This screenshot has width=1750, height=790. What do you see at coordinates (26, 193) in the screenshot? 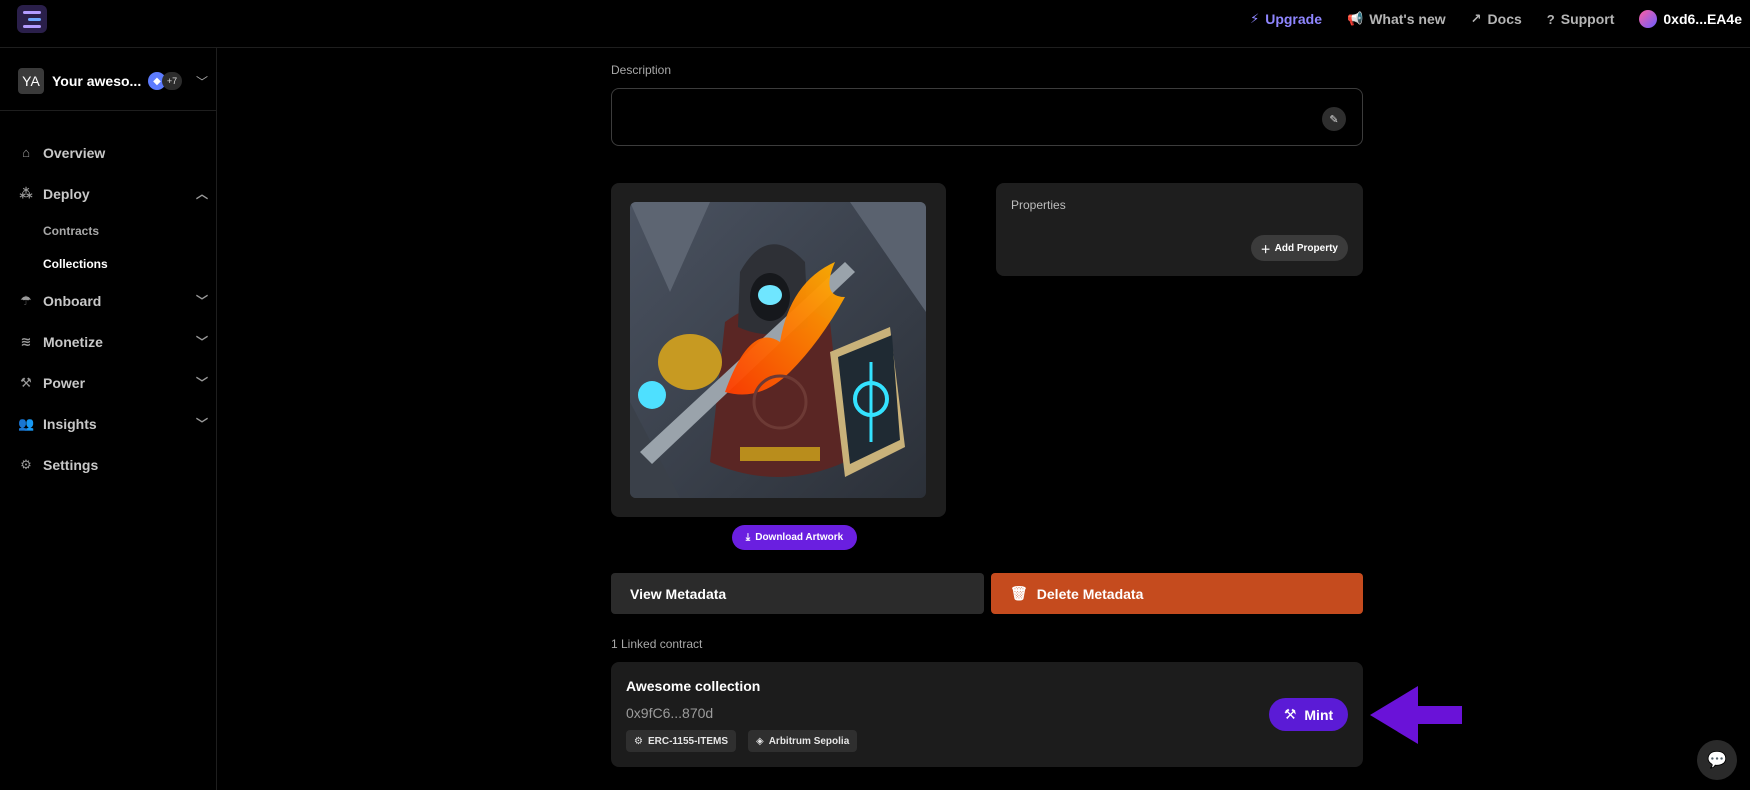
I see `deploy-icon: ⁂` at bounding box center [26, 193].